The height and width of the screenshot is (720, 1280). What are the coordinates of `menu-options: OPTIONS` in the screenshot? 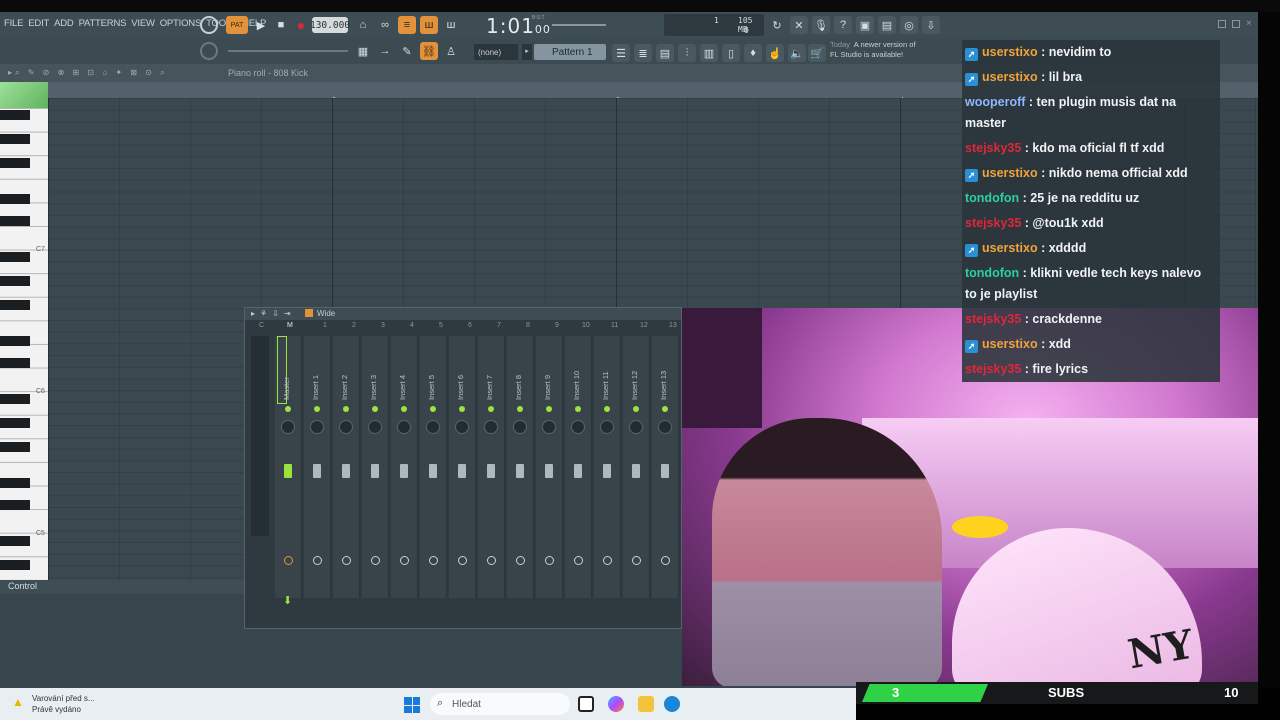 It's located at (181, 23).